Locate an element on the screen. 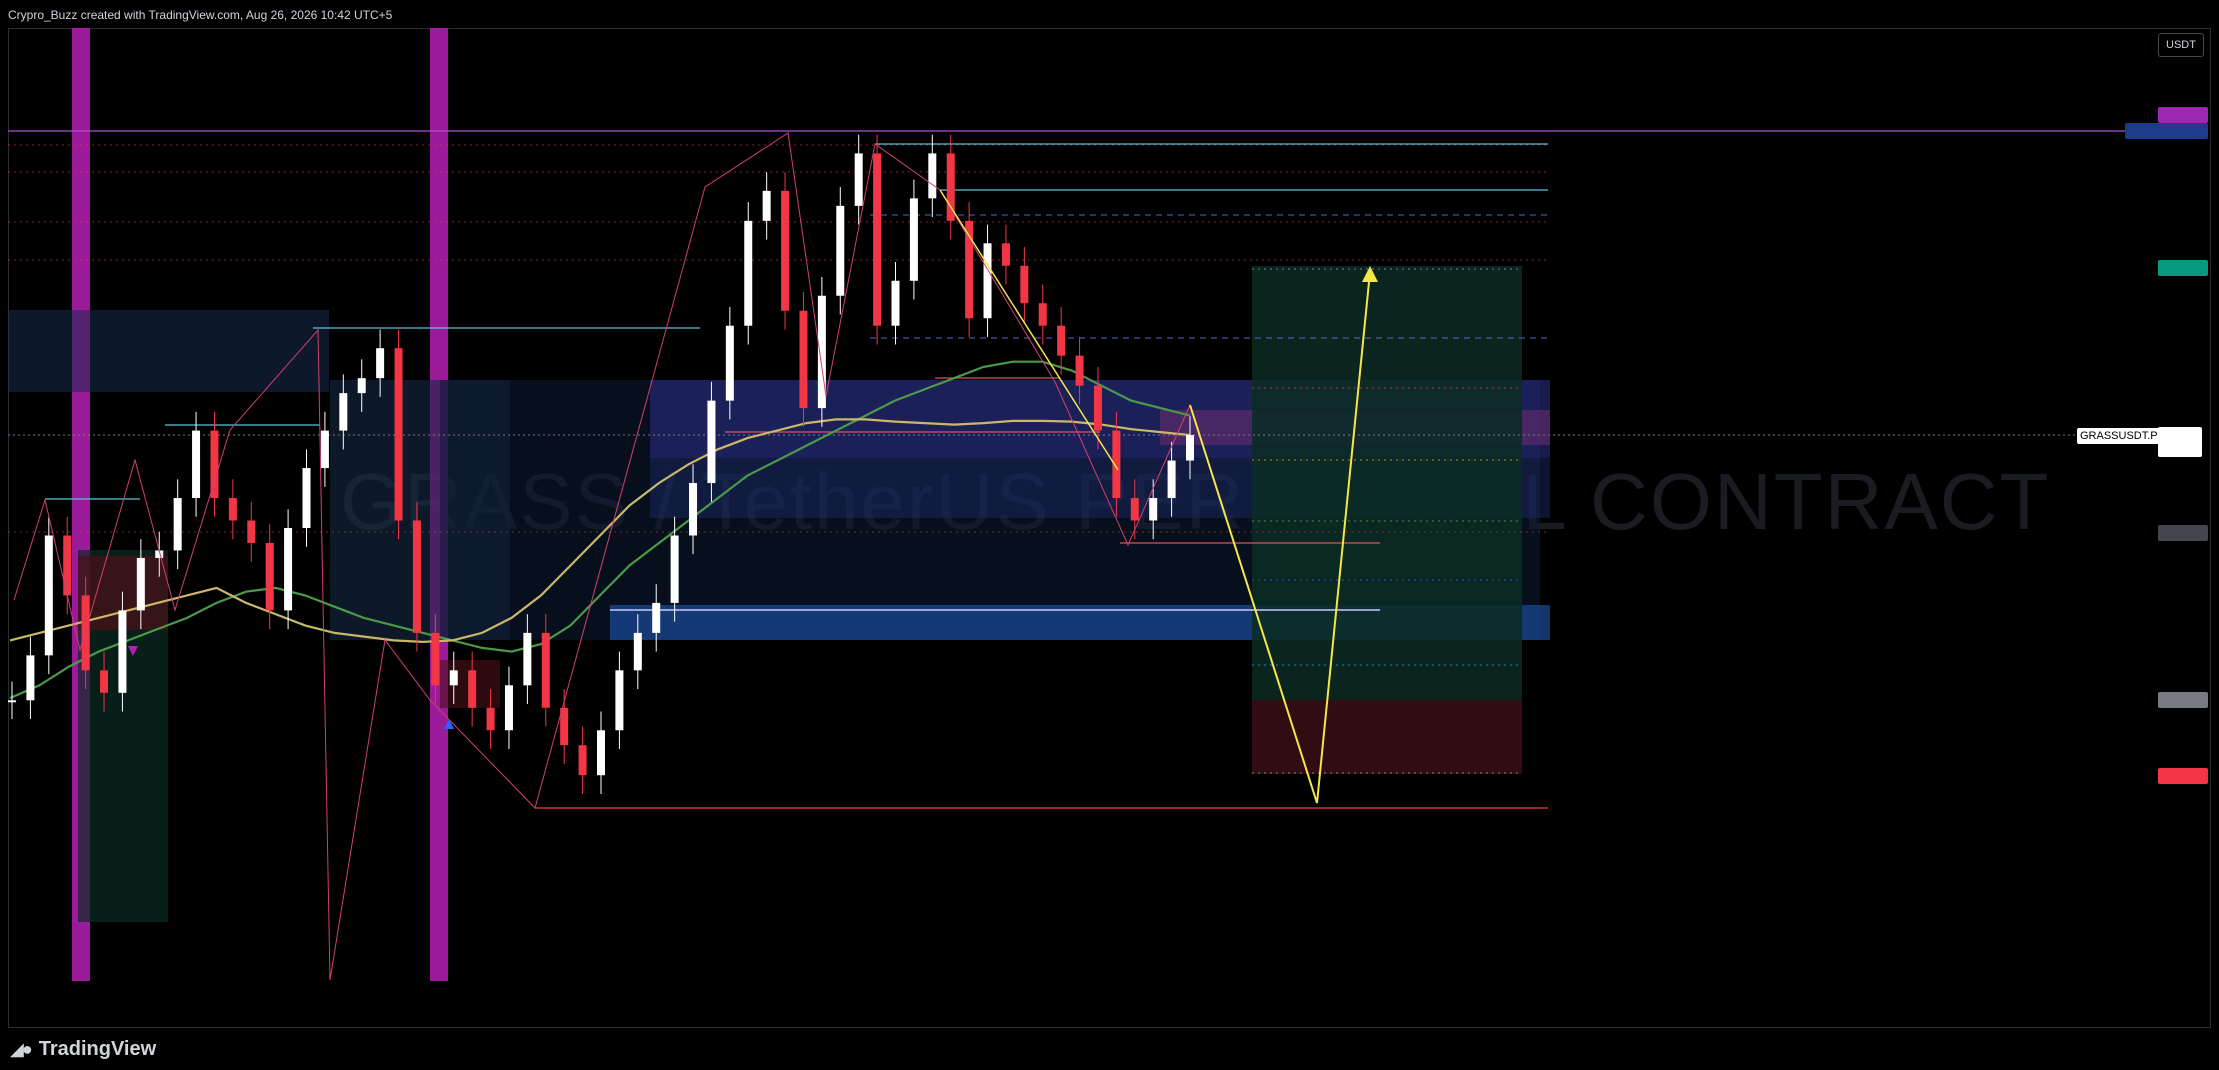 The image size is (2219, 1070). stop-loss-zone is located at coordinates (1387, 737).